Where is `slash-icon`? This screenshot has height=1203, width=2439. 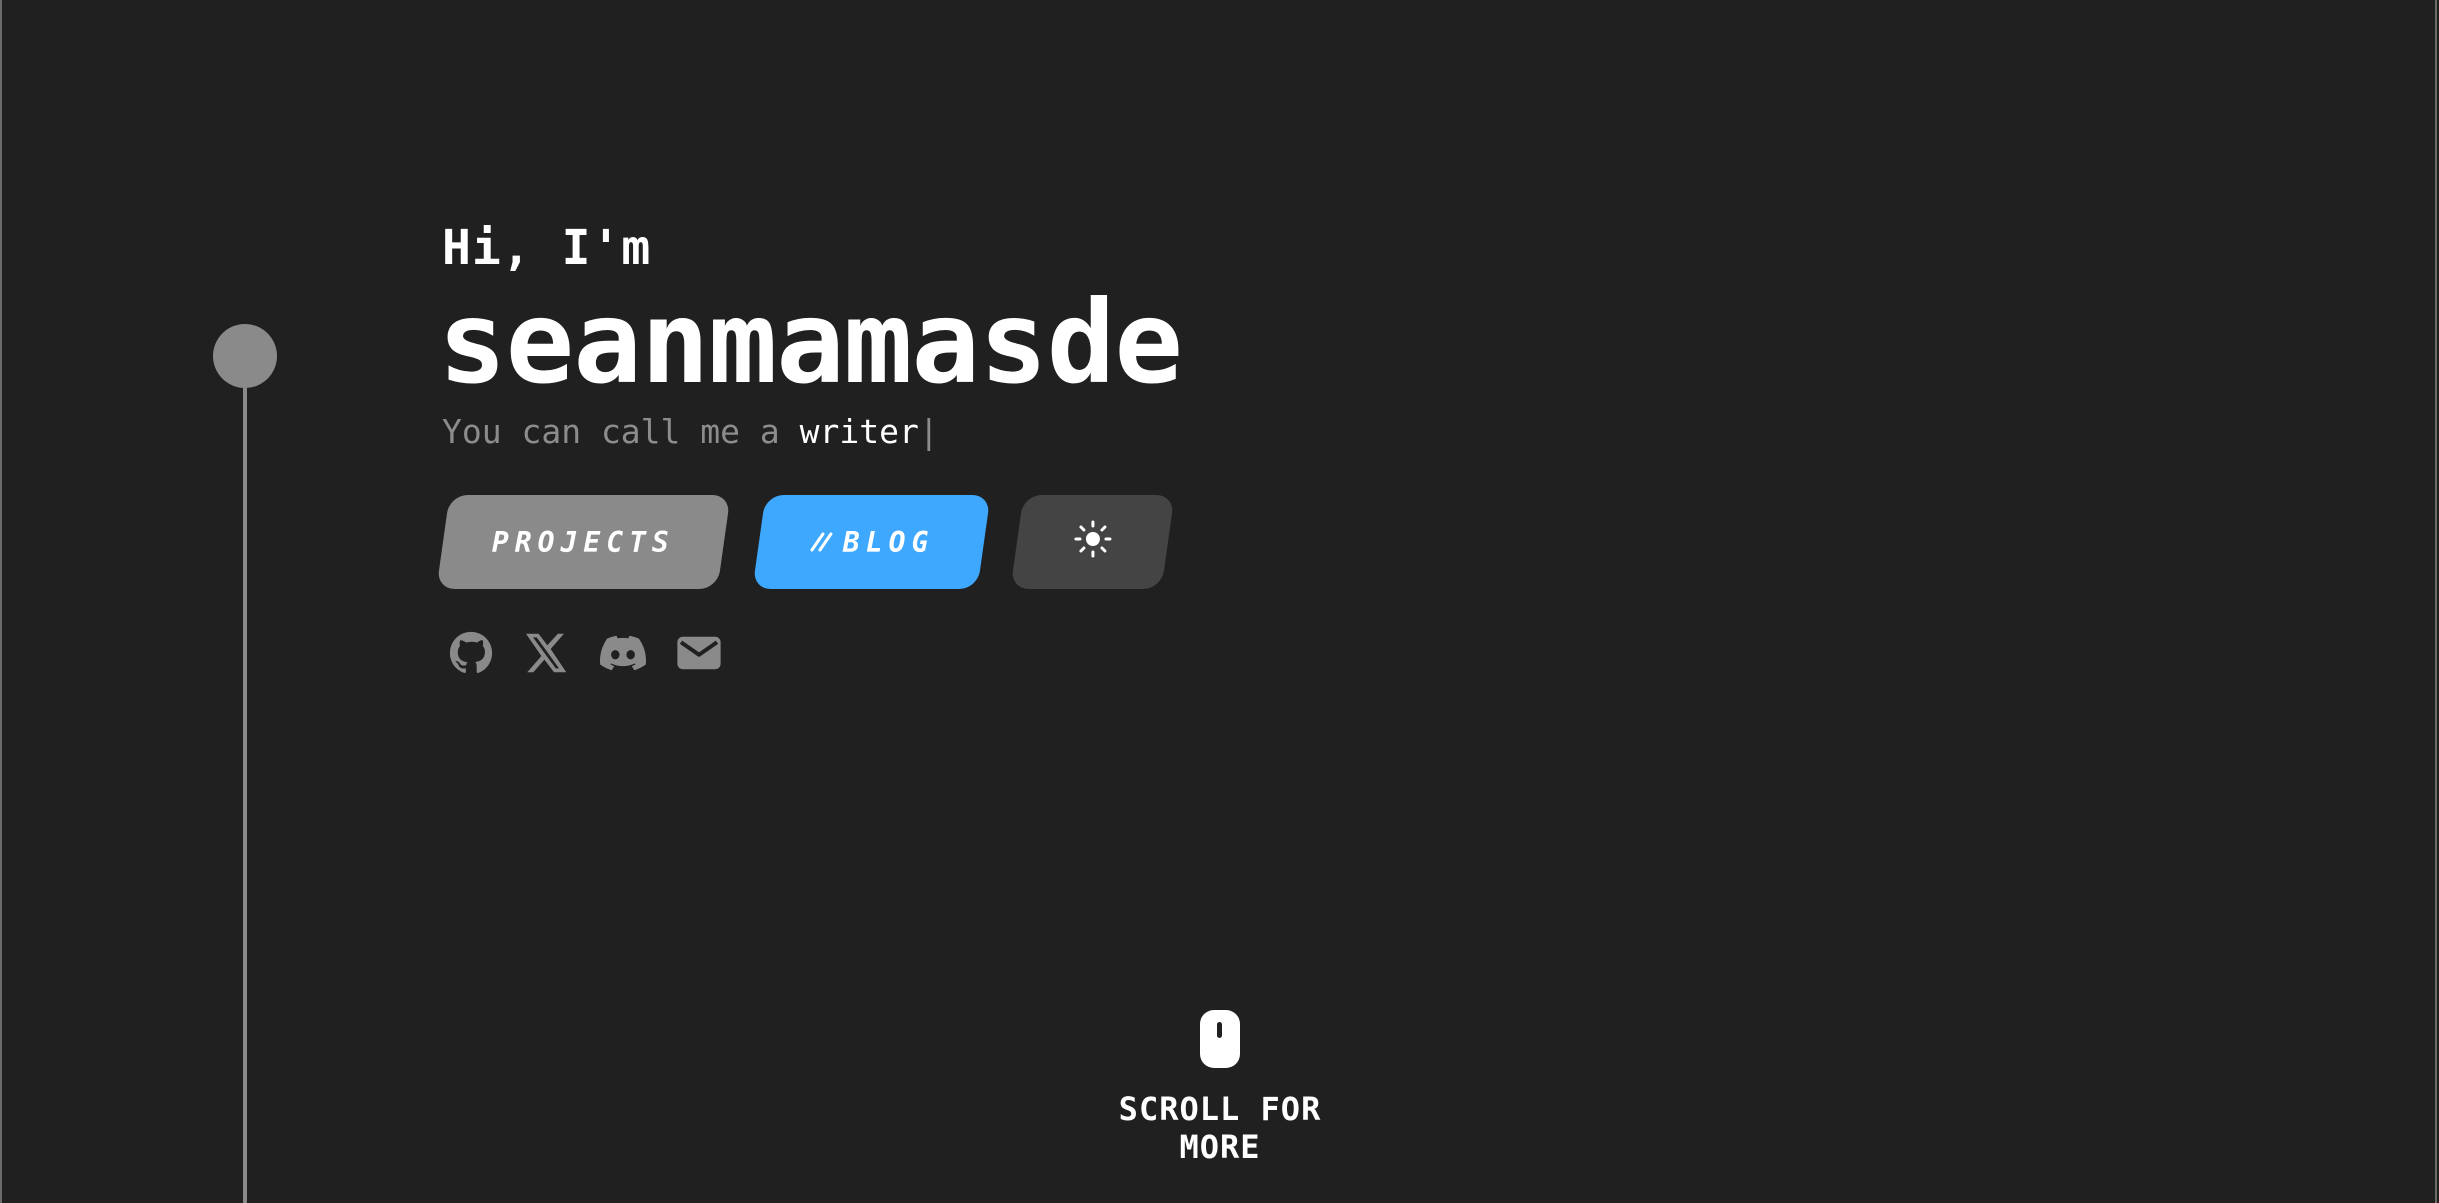 slash-icon is located at coordinates (822, 542).